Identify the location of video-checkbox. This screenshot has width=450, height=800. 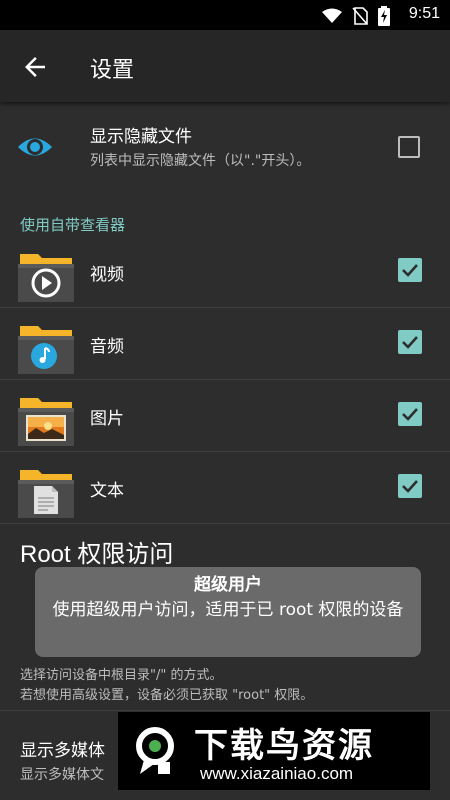
(410, 270).